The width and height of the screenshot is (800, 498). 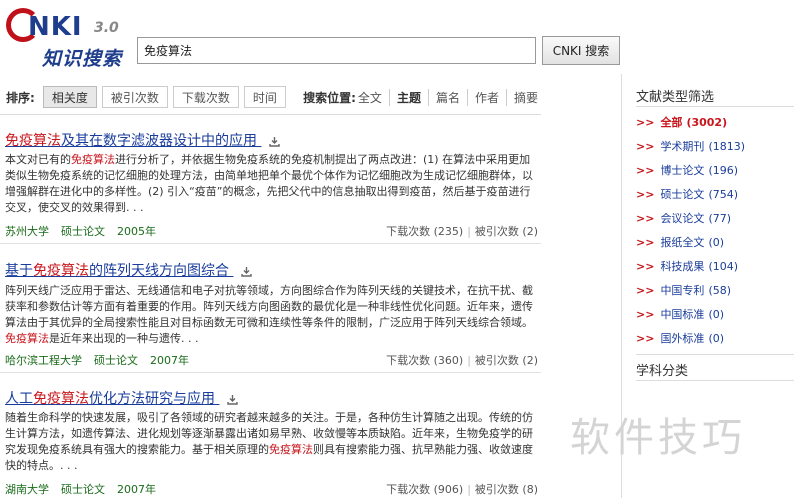 What do you see at coordinates (658, 438) in the screenshot?
I see `watermark-text: 软件技巧` at bounding box center [658, 438].